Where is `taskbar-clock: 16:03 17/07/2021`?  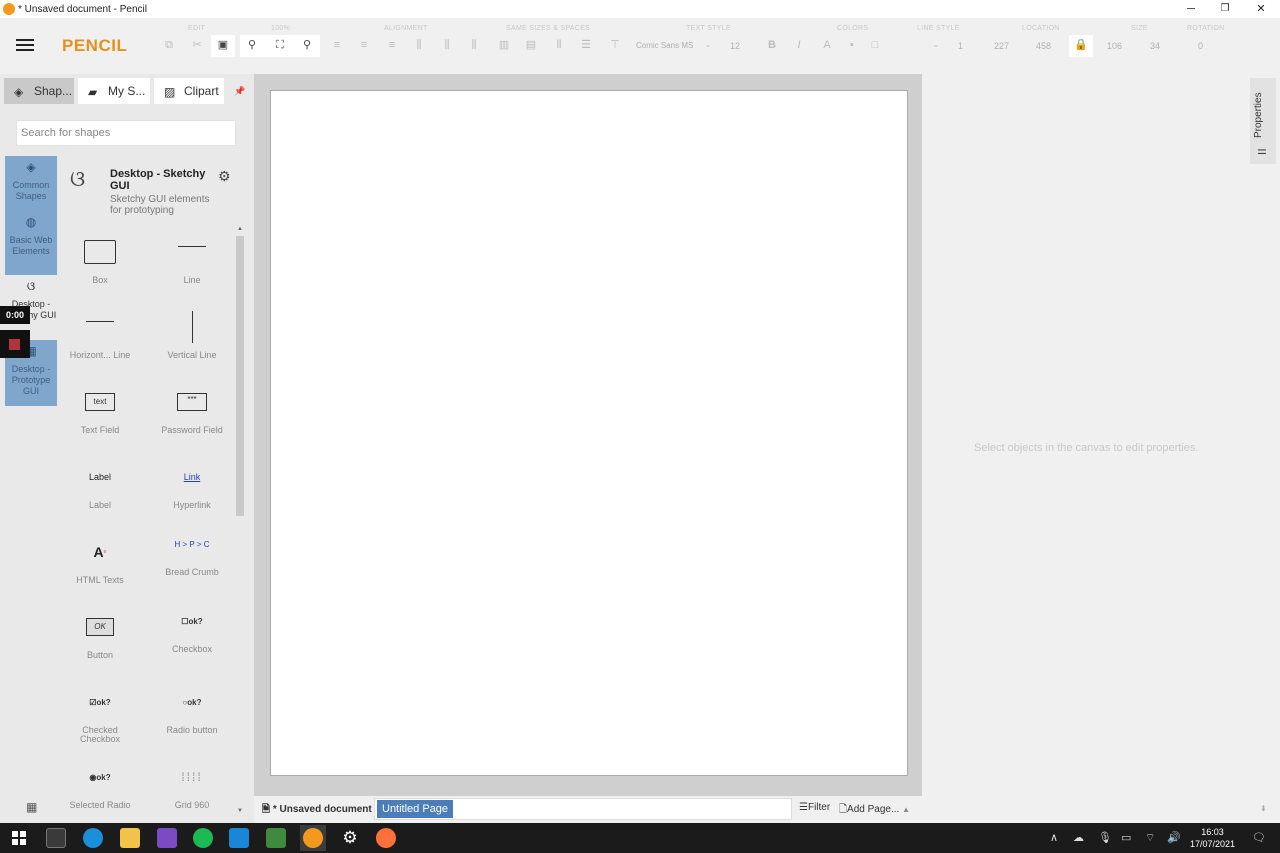 taskbar-clock: 16:03 17/07/2021 is located at coordinates (1212, 838).